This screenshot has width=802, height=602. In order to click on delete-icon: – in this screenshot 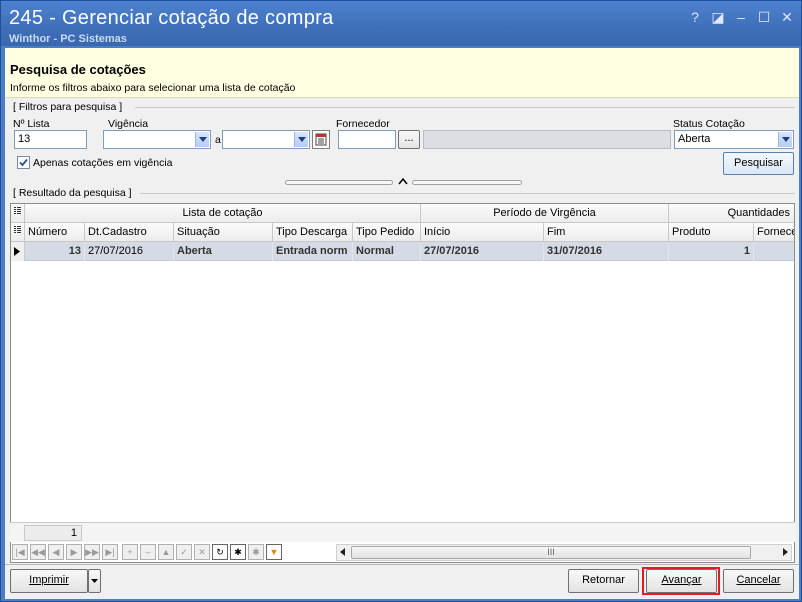, I will do `click(148, 552)`.